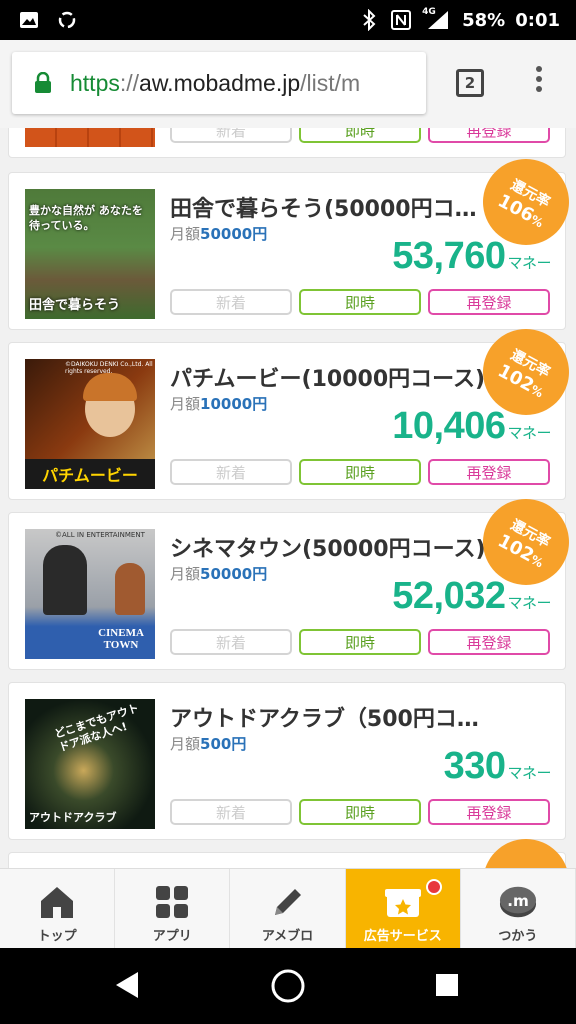 The height and width of the screenshot is (1024, 576). I want to click on apps-grid-icon, so click(172, 902).